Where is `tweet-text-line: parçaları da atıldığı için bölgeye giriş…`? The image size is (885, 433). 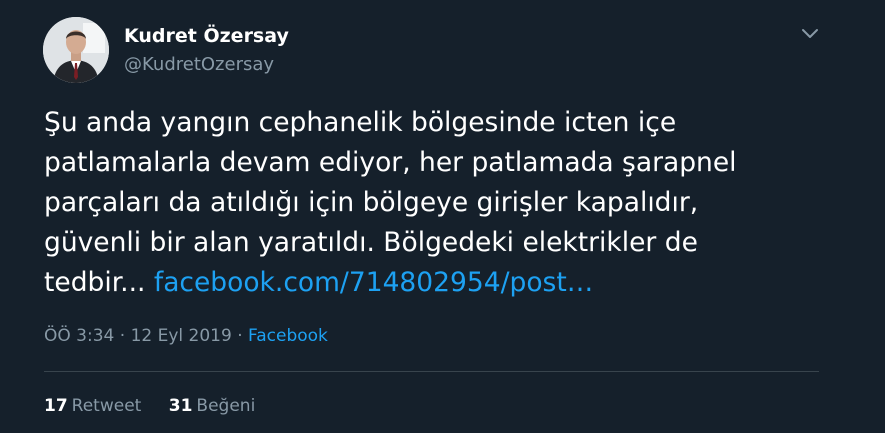 tweet-text-line: parçaları da atıldığı için bölgeye giriş… is located at coordinates (371, 202).